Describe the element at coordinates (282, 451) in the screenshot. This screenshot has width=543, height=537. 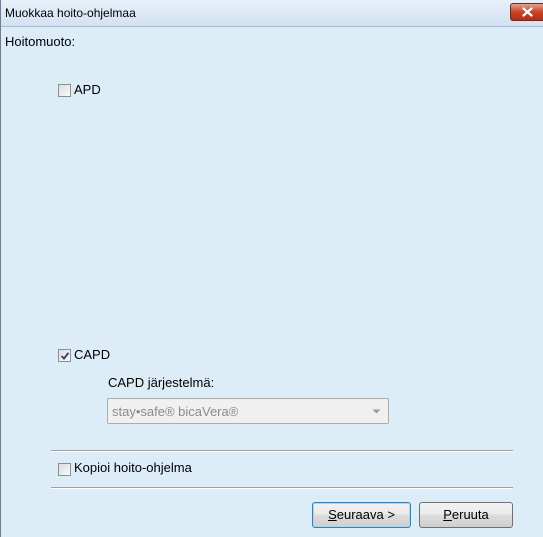
I see `separator-top` at that location.